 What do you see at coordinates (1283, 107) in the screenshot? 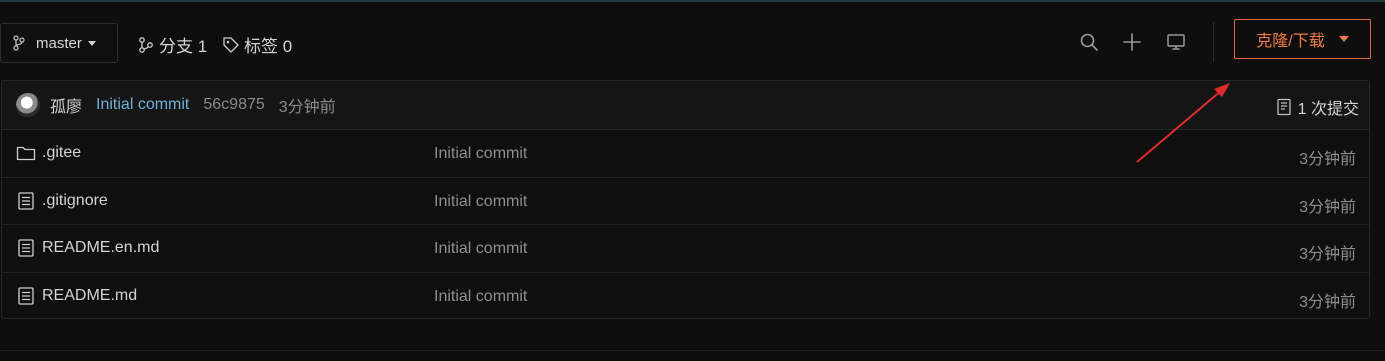
I see `commit-book-icon` at bounding box center [1283, 107].